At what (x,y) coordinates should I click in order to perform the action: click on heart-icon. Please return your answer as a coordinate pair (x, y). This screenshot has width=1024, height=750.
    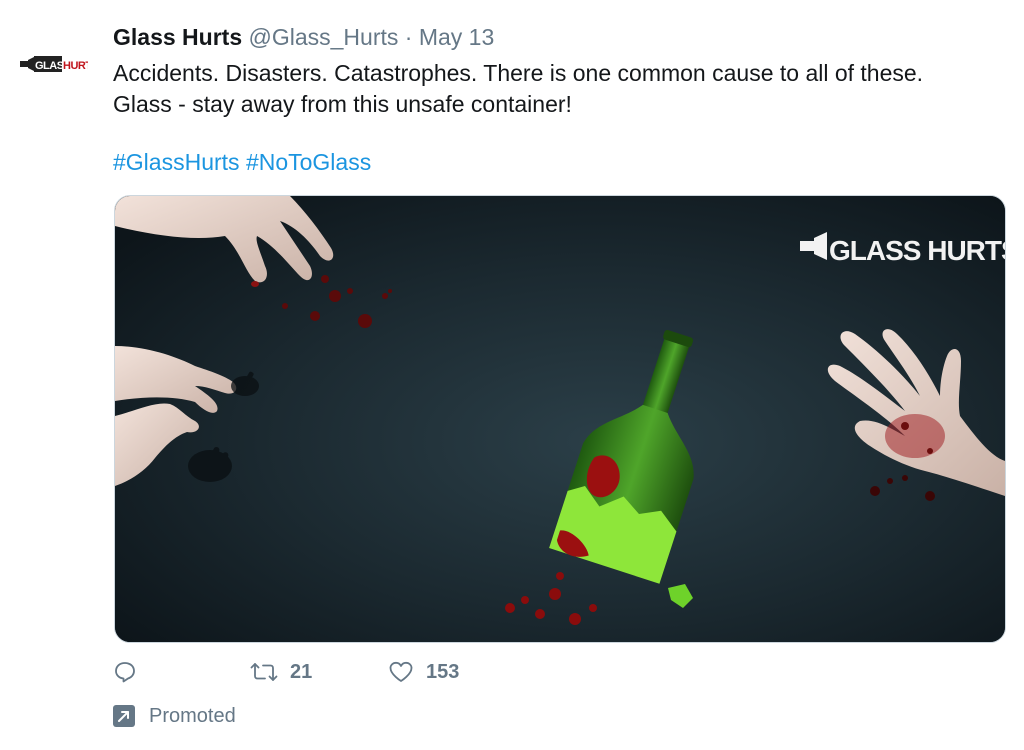
    Looking at the image, I should click on (401, 671).